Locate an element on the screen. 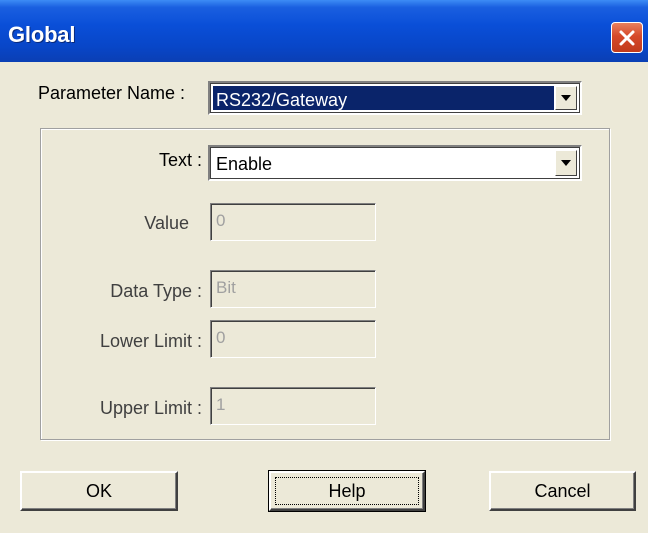 The image size is (648, 533). parameter-name-dropdown-button is located at coordinates (566, 98).